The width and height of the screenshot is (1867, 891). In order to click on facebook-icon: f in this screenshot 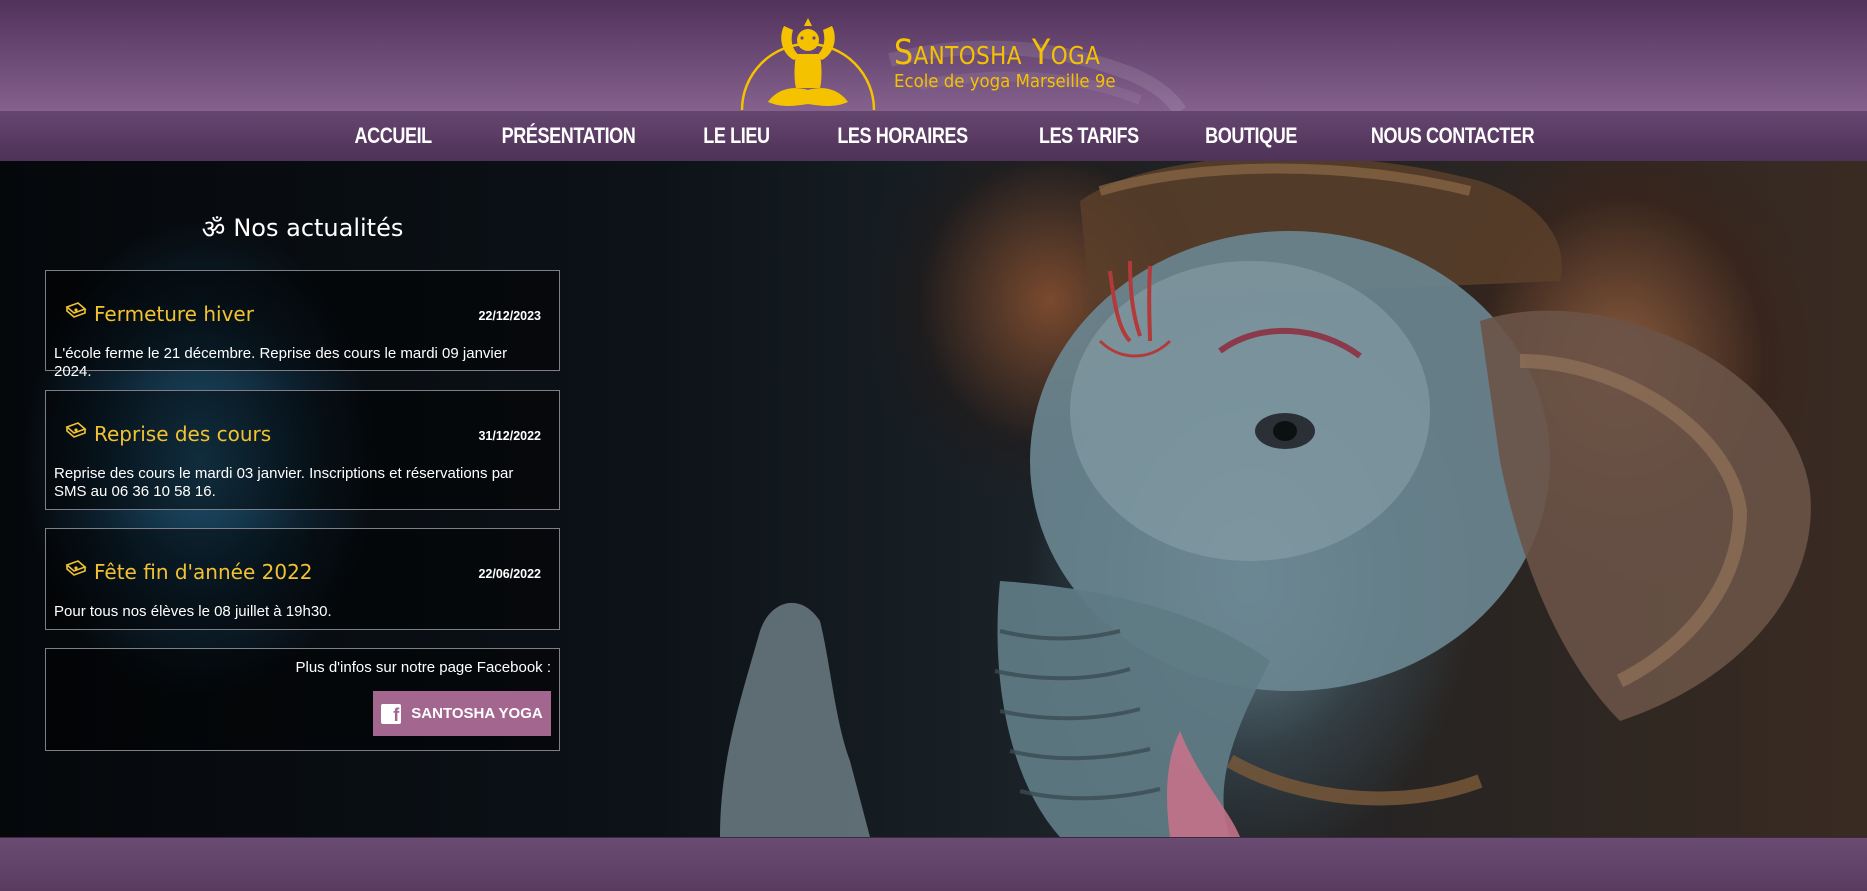, I will do `click(391, 713)`.